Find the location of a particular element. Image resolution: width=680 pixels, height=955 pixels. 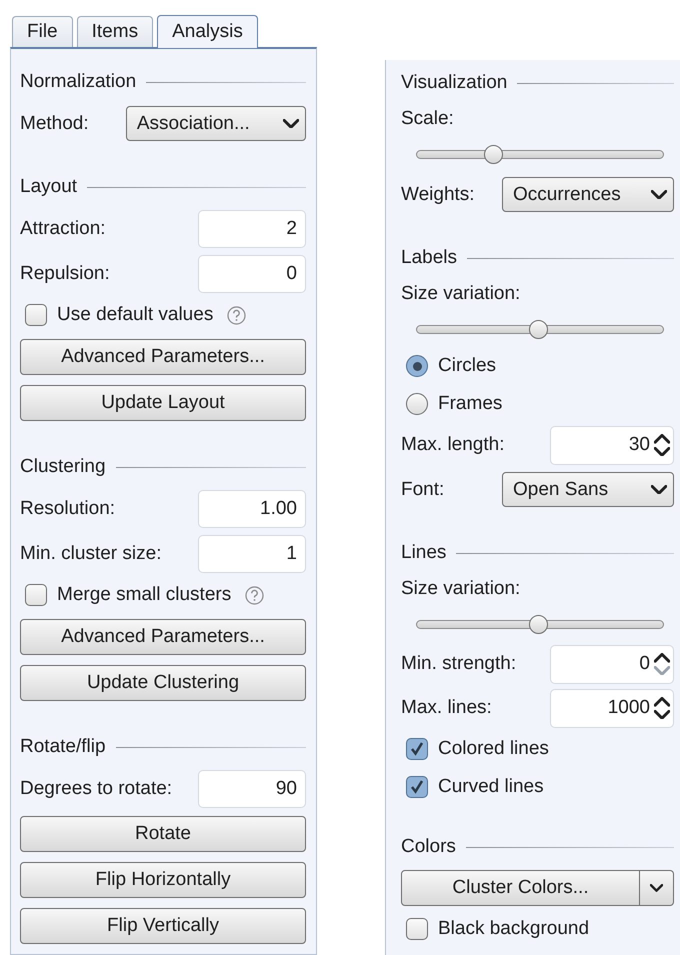

number-field: 2 is located at coordinates (252, 229).